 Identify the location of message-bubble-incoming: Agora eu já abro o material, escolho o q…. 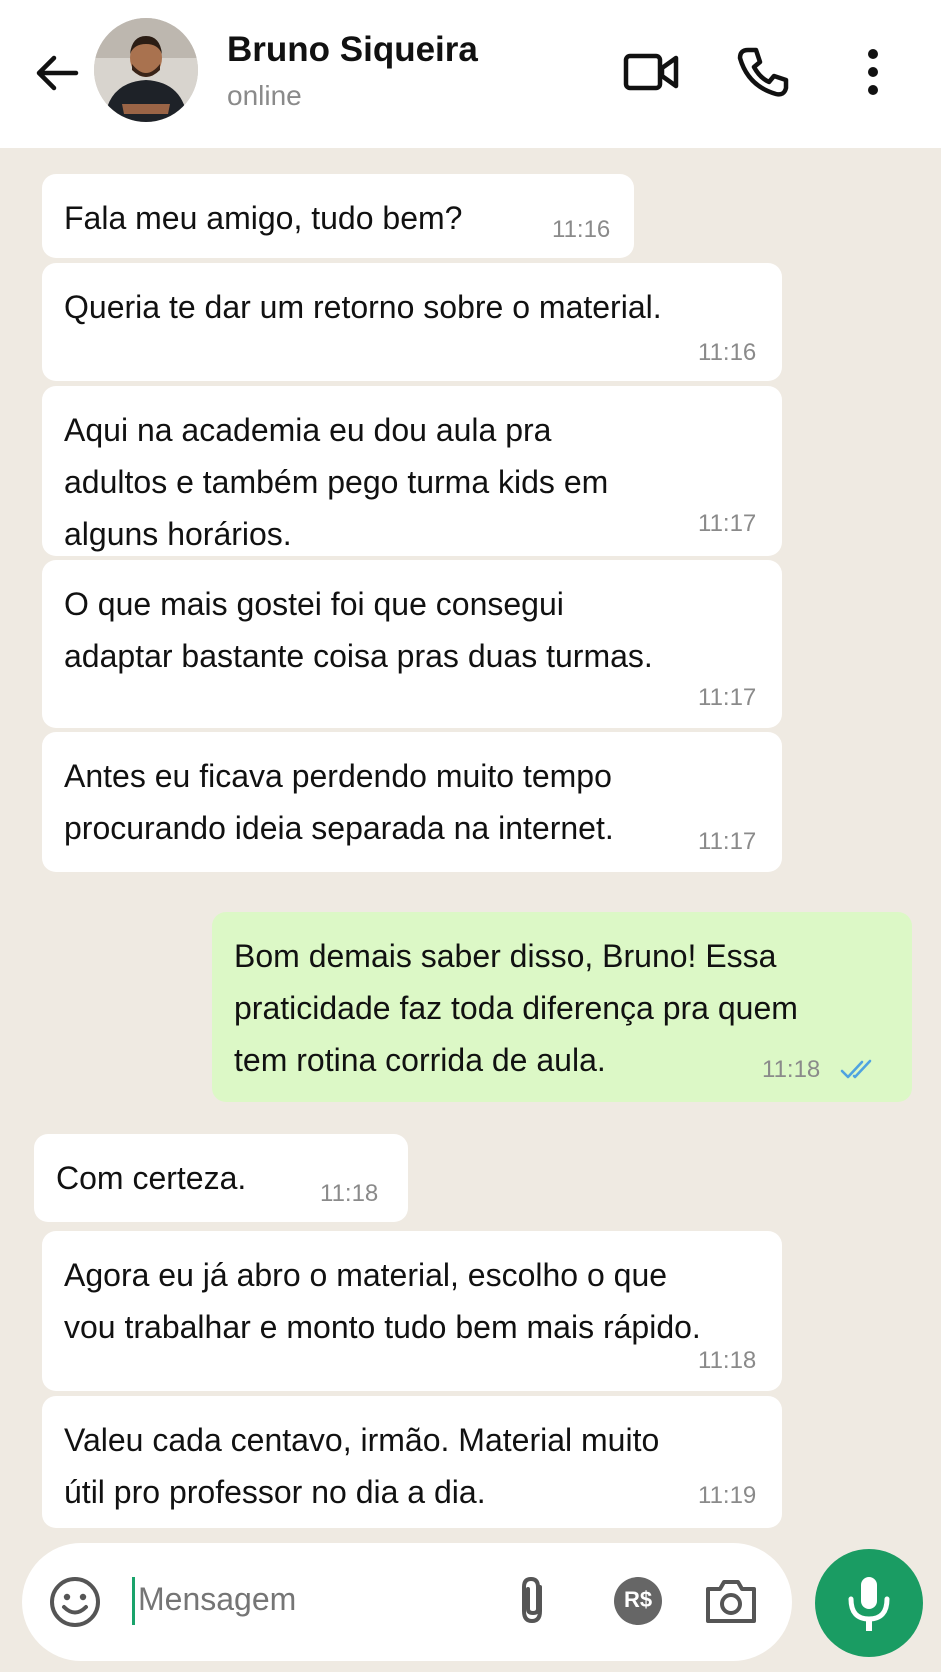
(412, 1311).